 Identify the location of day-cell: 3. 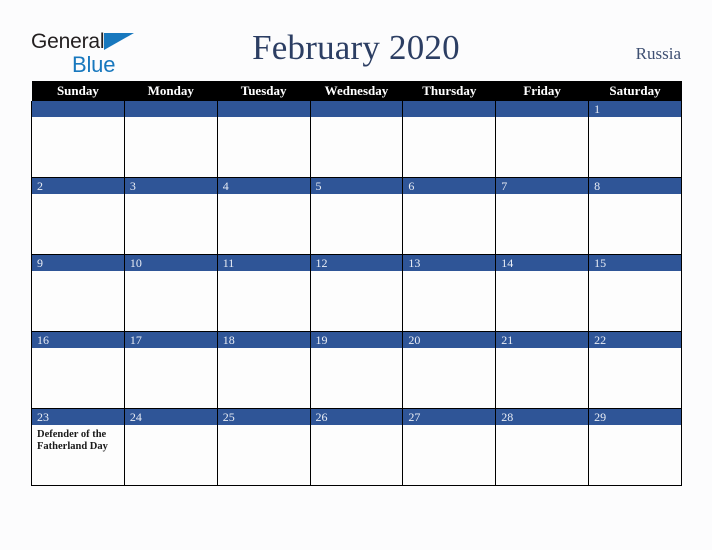
(170, 216).